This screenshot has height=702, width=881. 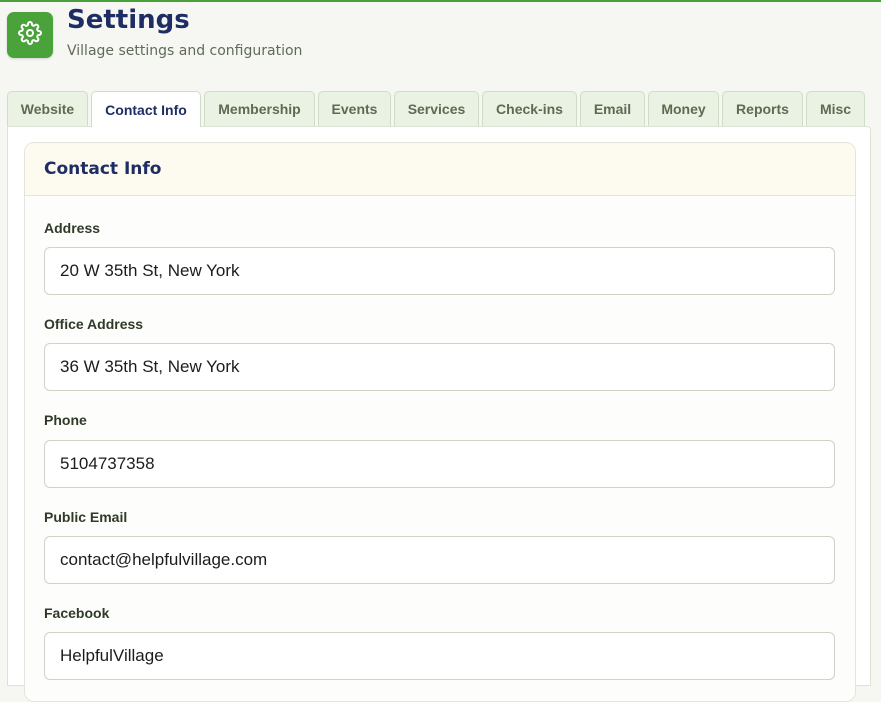 I want to click on tab-email: Email, so click(x=612, y=108).